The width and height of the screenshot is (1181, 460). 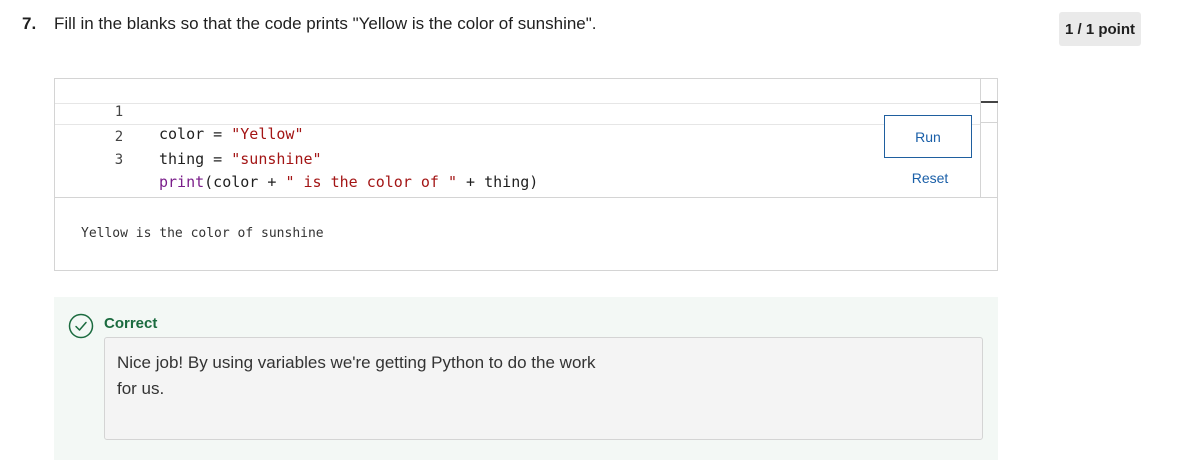 What do you see at coordinates (29, 23) in the screenshot?
I see `question-number: 7.` at bounding box center [29, 23].